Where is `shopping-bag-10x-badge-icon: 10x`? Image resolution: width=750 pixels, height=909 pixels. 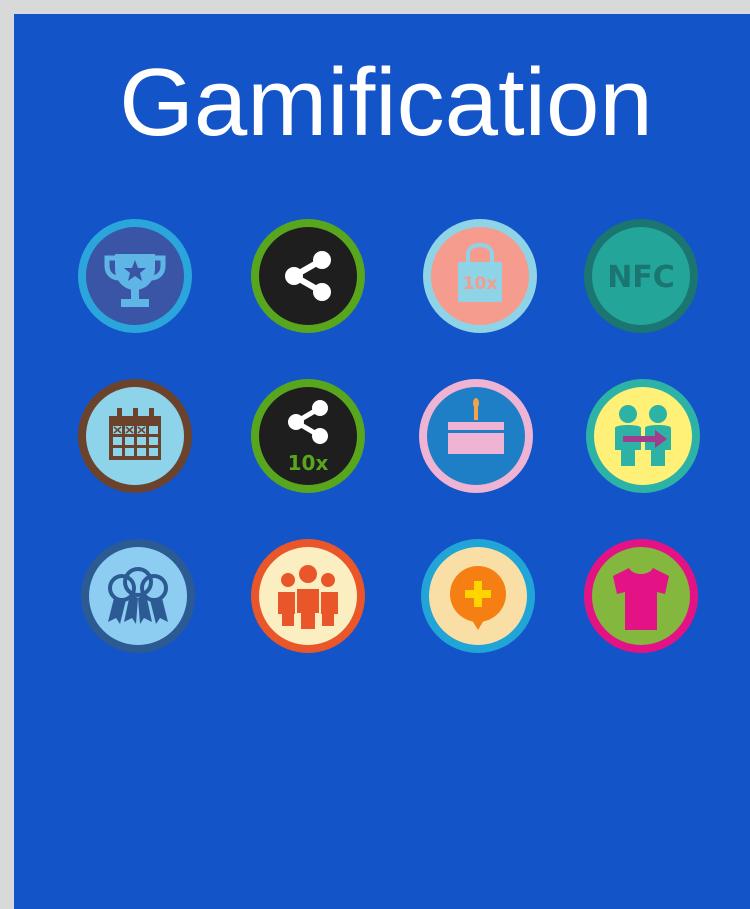
shopping-bag-10x-badge-icon: 10x is located at coordinates (480, 276).